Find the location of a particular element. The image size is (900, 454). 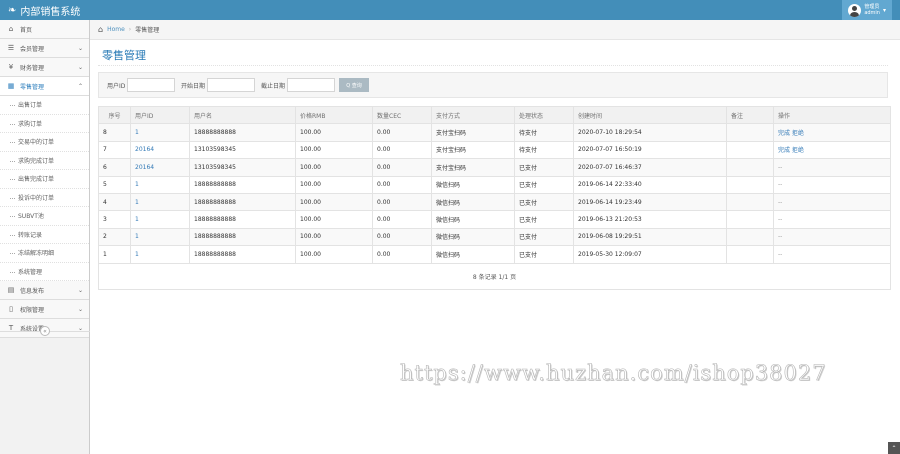

column-header: 创建时间 is located at coordinates (650, 115).